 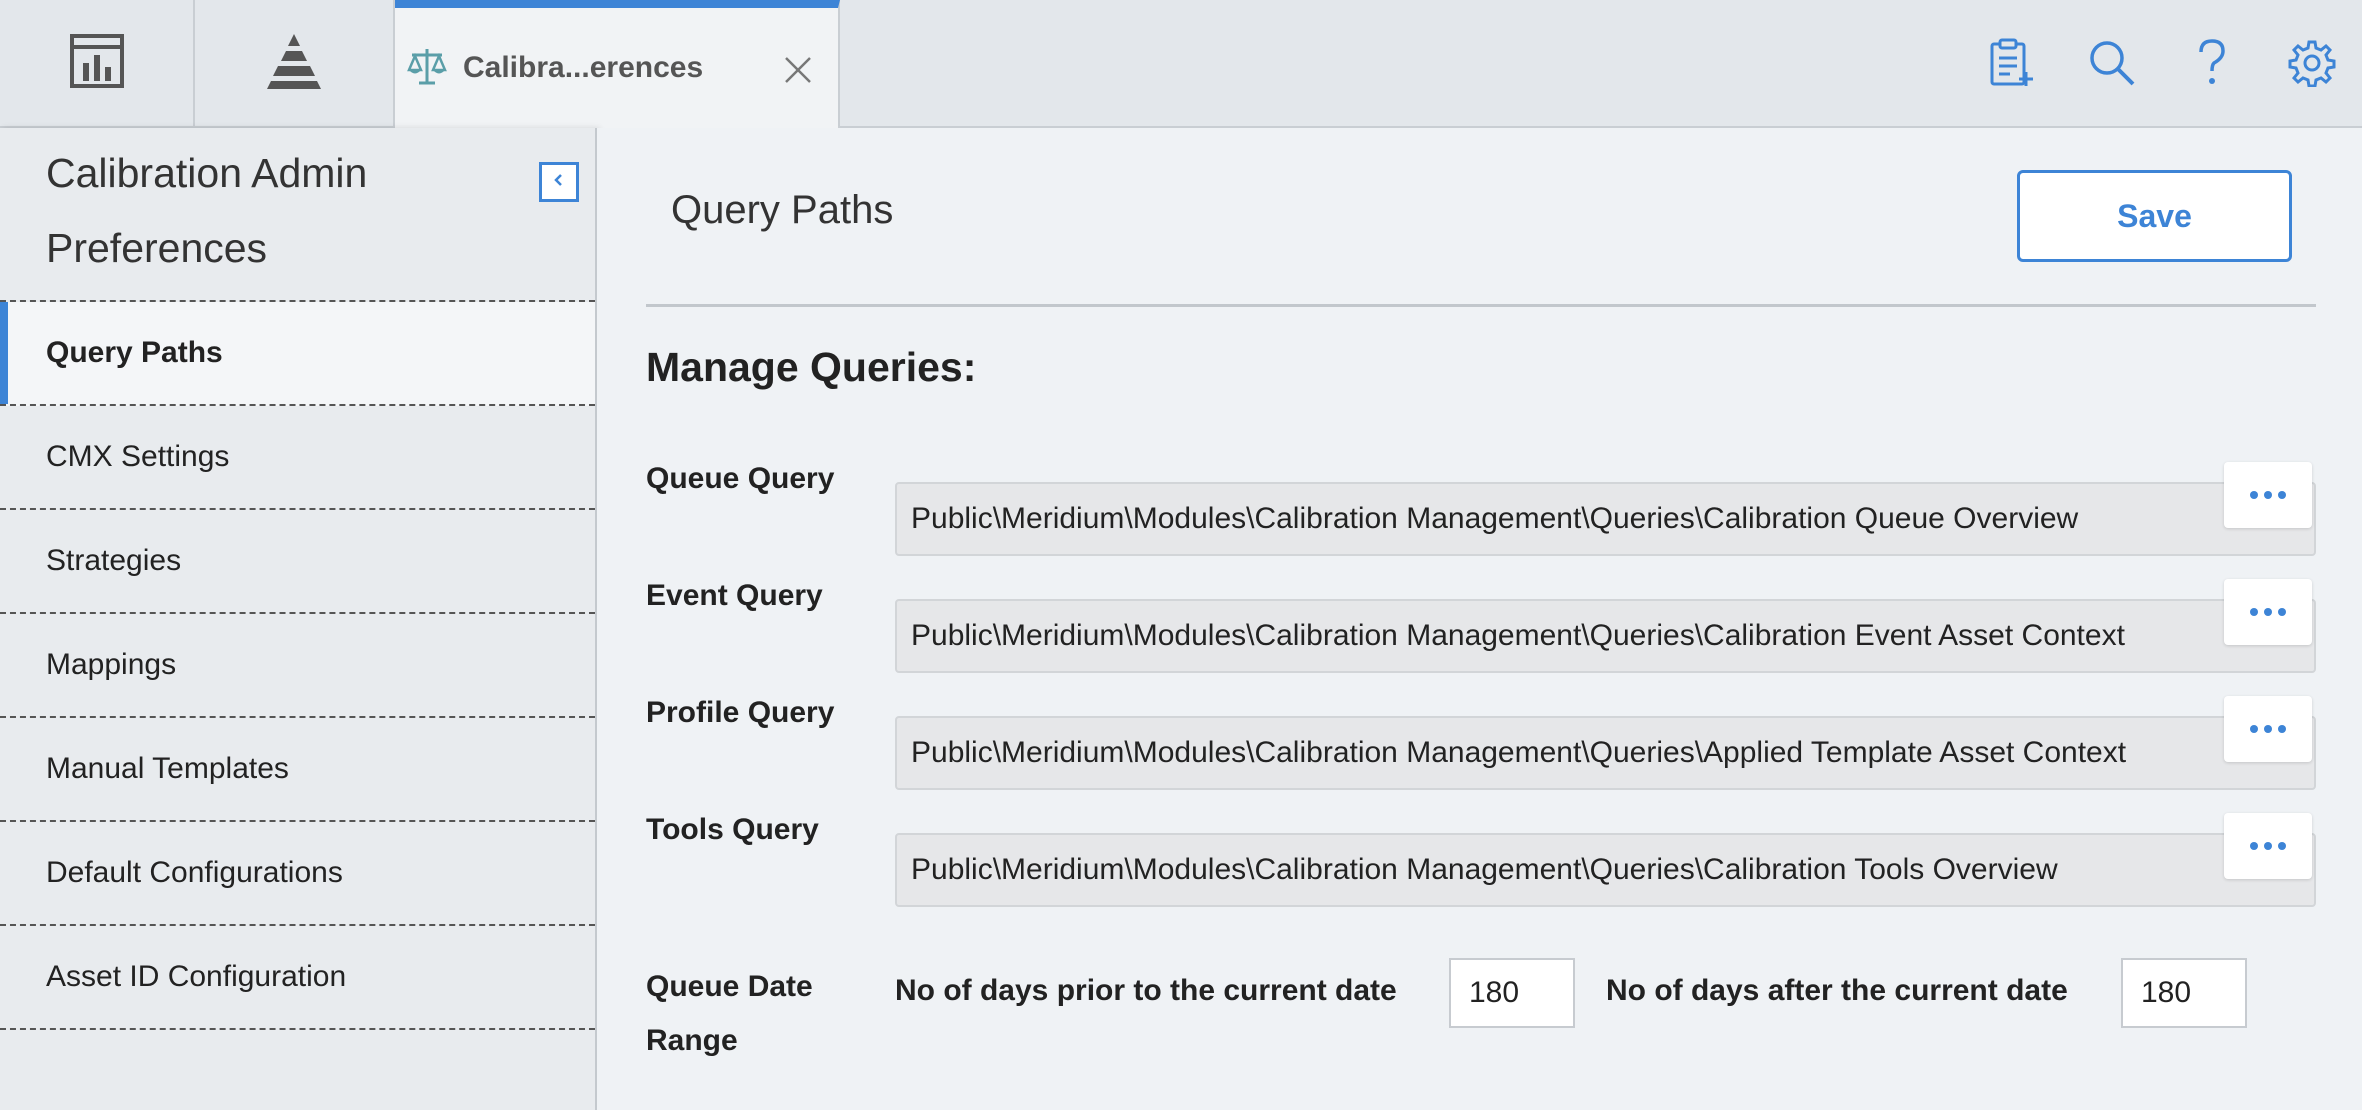 I want to click on tools-query-browse-button, so click(x=2268, y=846).